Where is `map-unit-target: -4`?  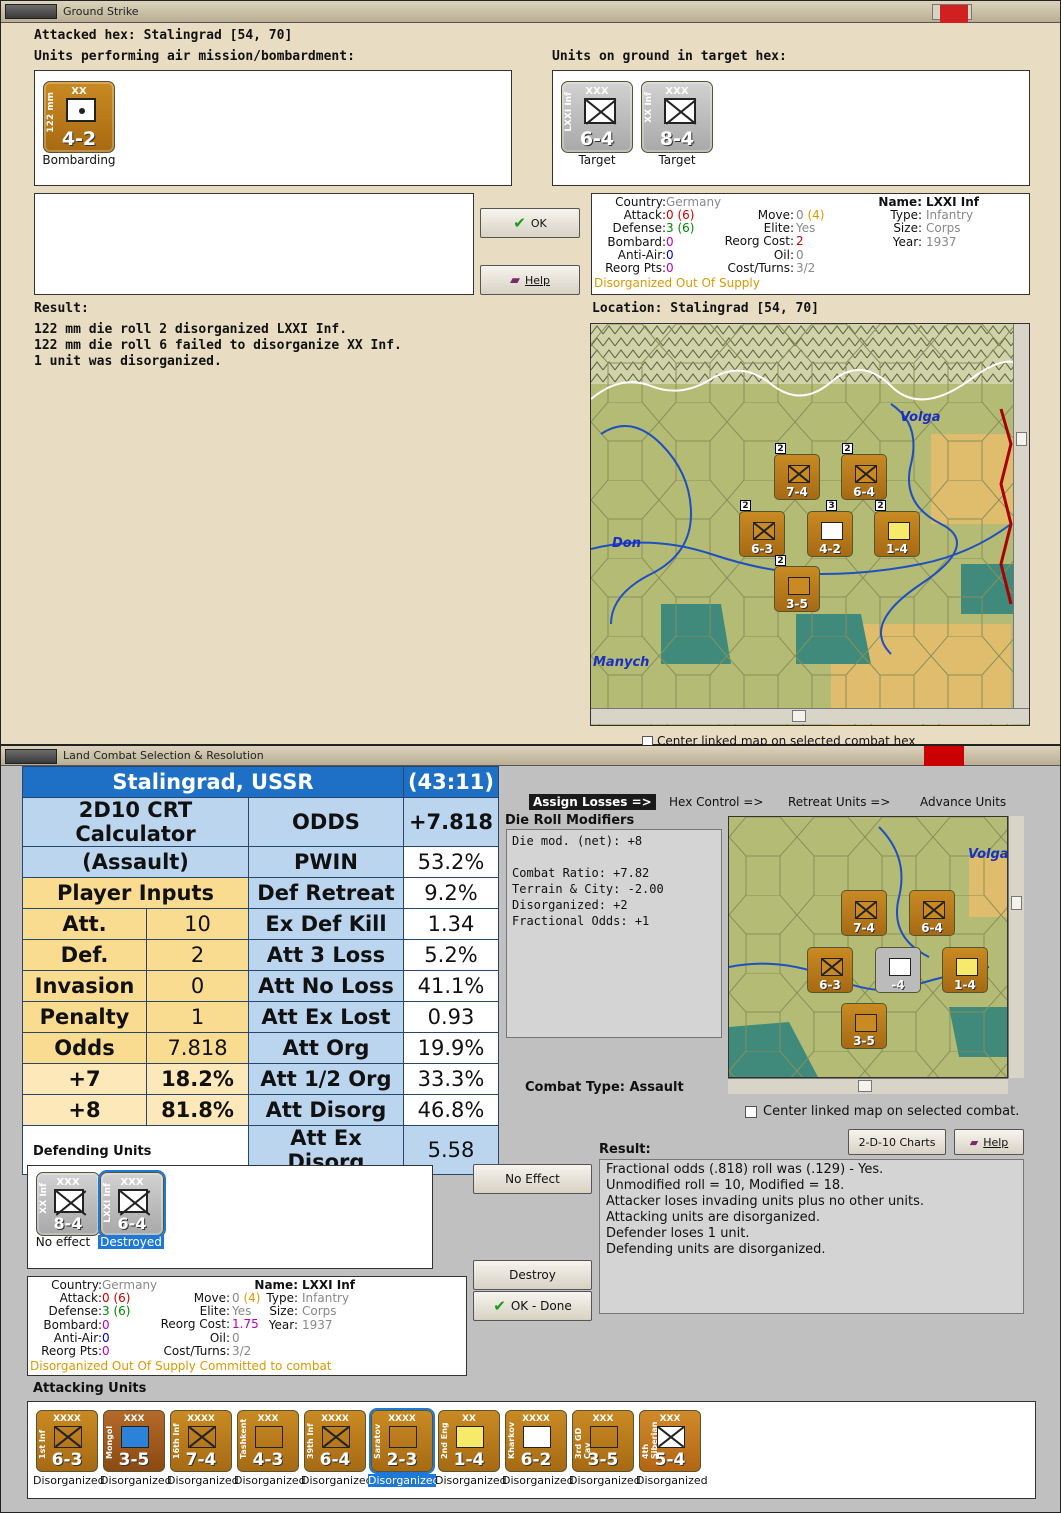 map-unit-target: -4 is located at coordinates (898, 970).